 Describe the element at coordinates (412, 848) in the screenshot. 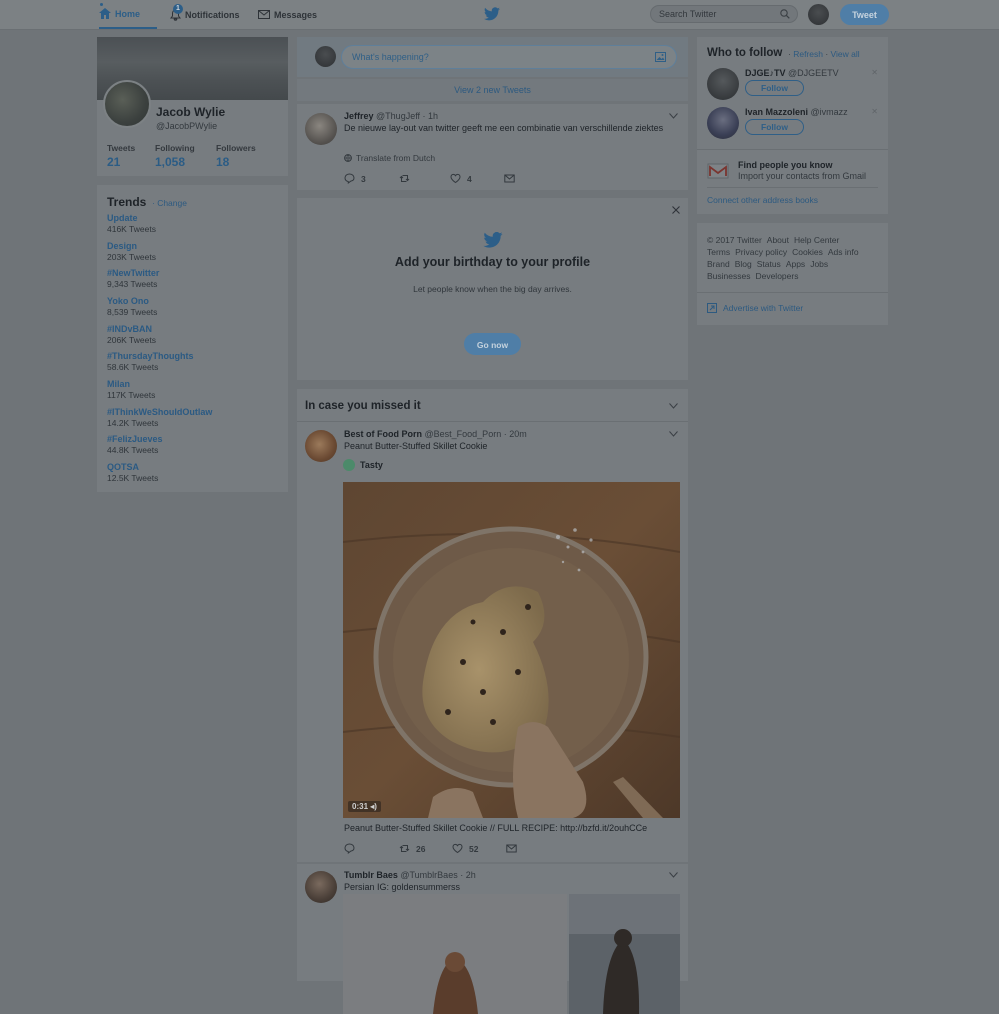

I see `retweet-button: 26` at that location.